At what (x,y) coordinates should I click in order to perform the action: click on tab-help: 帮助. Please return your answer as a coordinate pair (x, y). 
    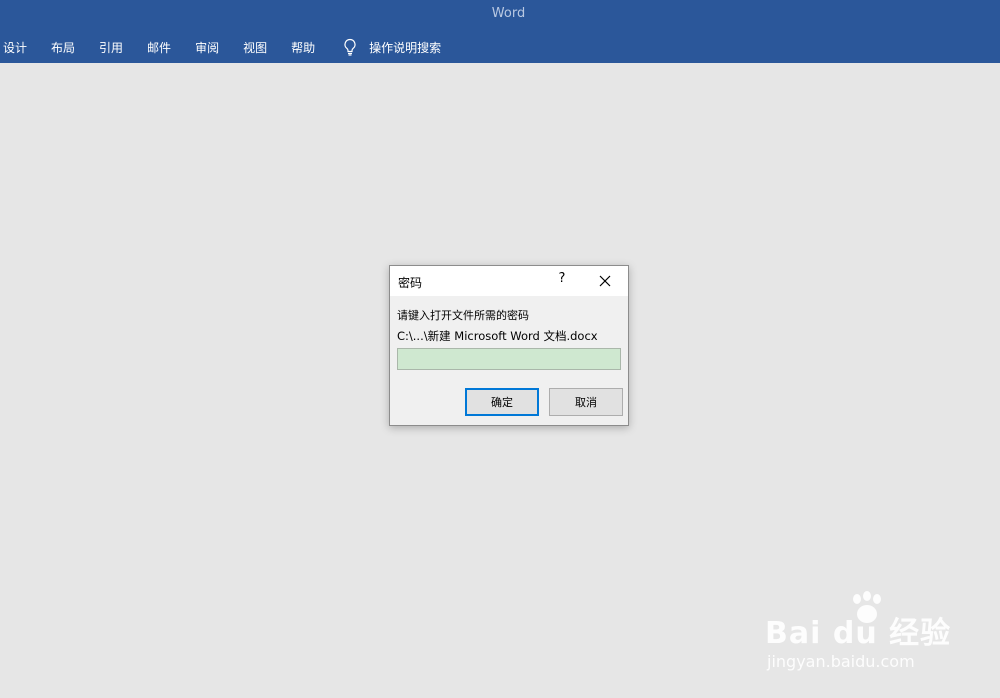
    Looking at the image, I should click on (303, 47).